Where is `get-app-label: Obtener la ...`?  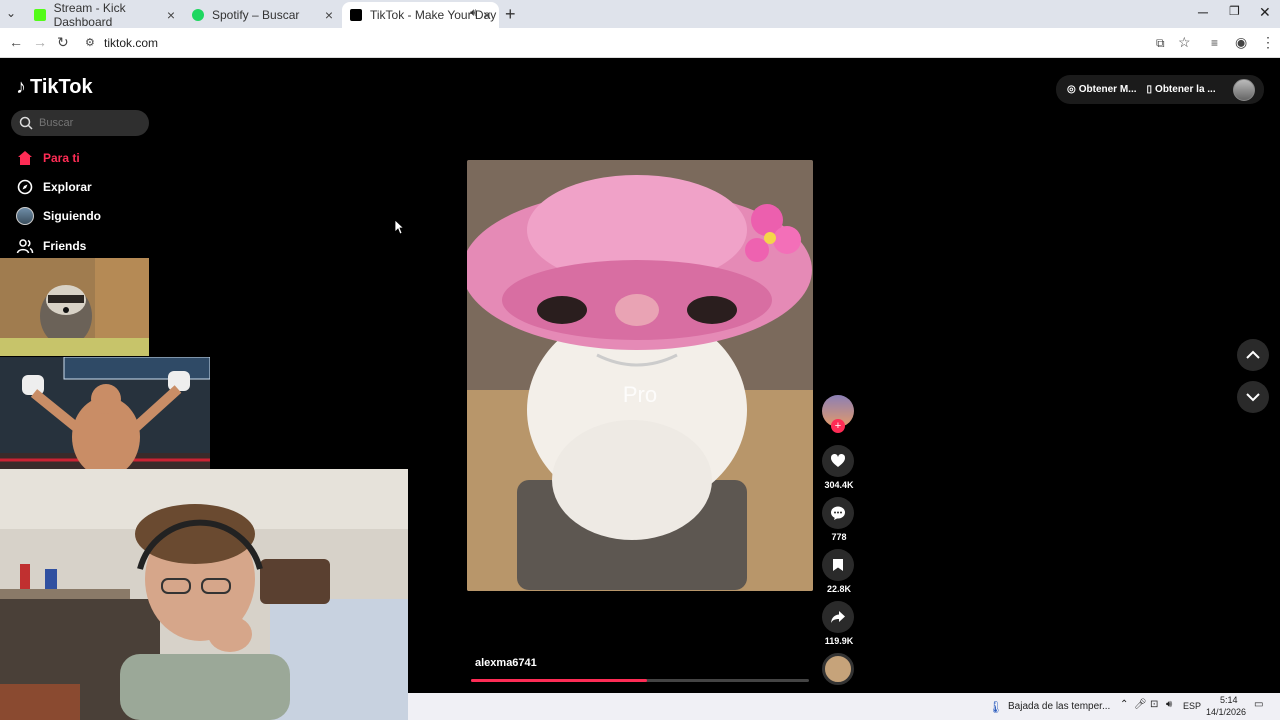 get-app-label: Obtener la ... is located at coordinates (1185, 89).